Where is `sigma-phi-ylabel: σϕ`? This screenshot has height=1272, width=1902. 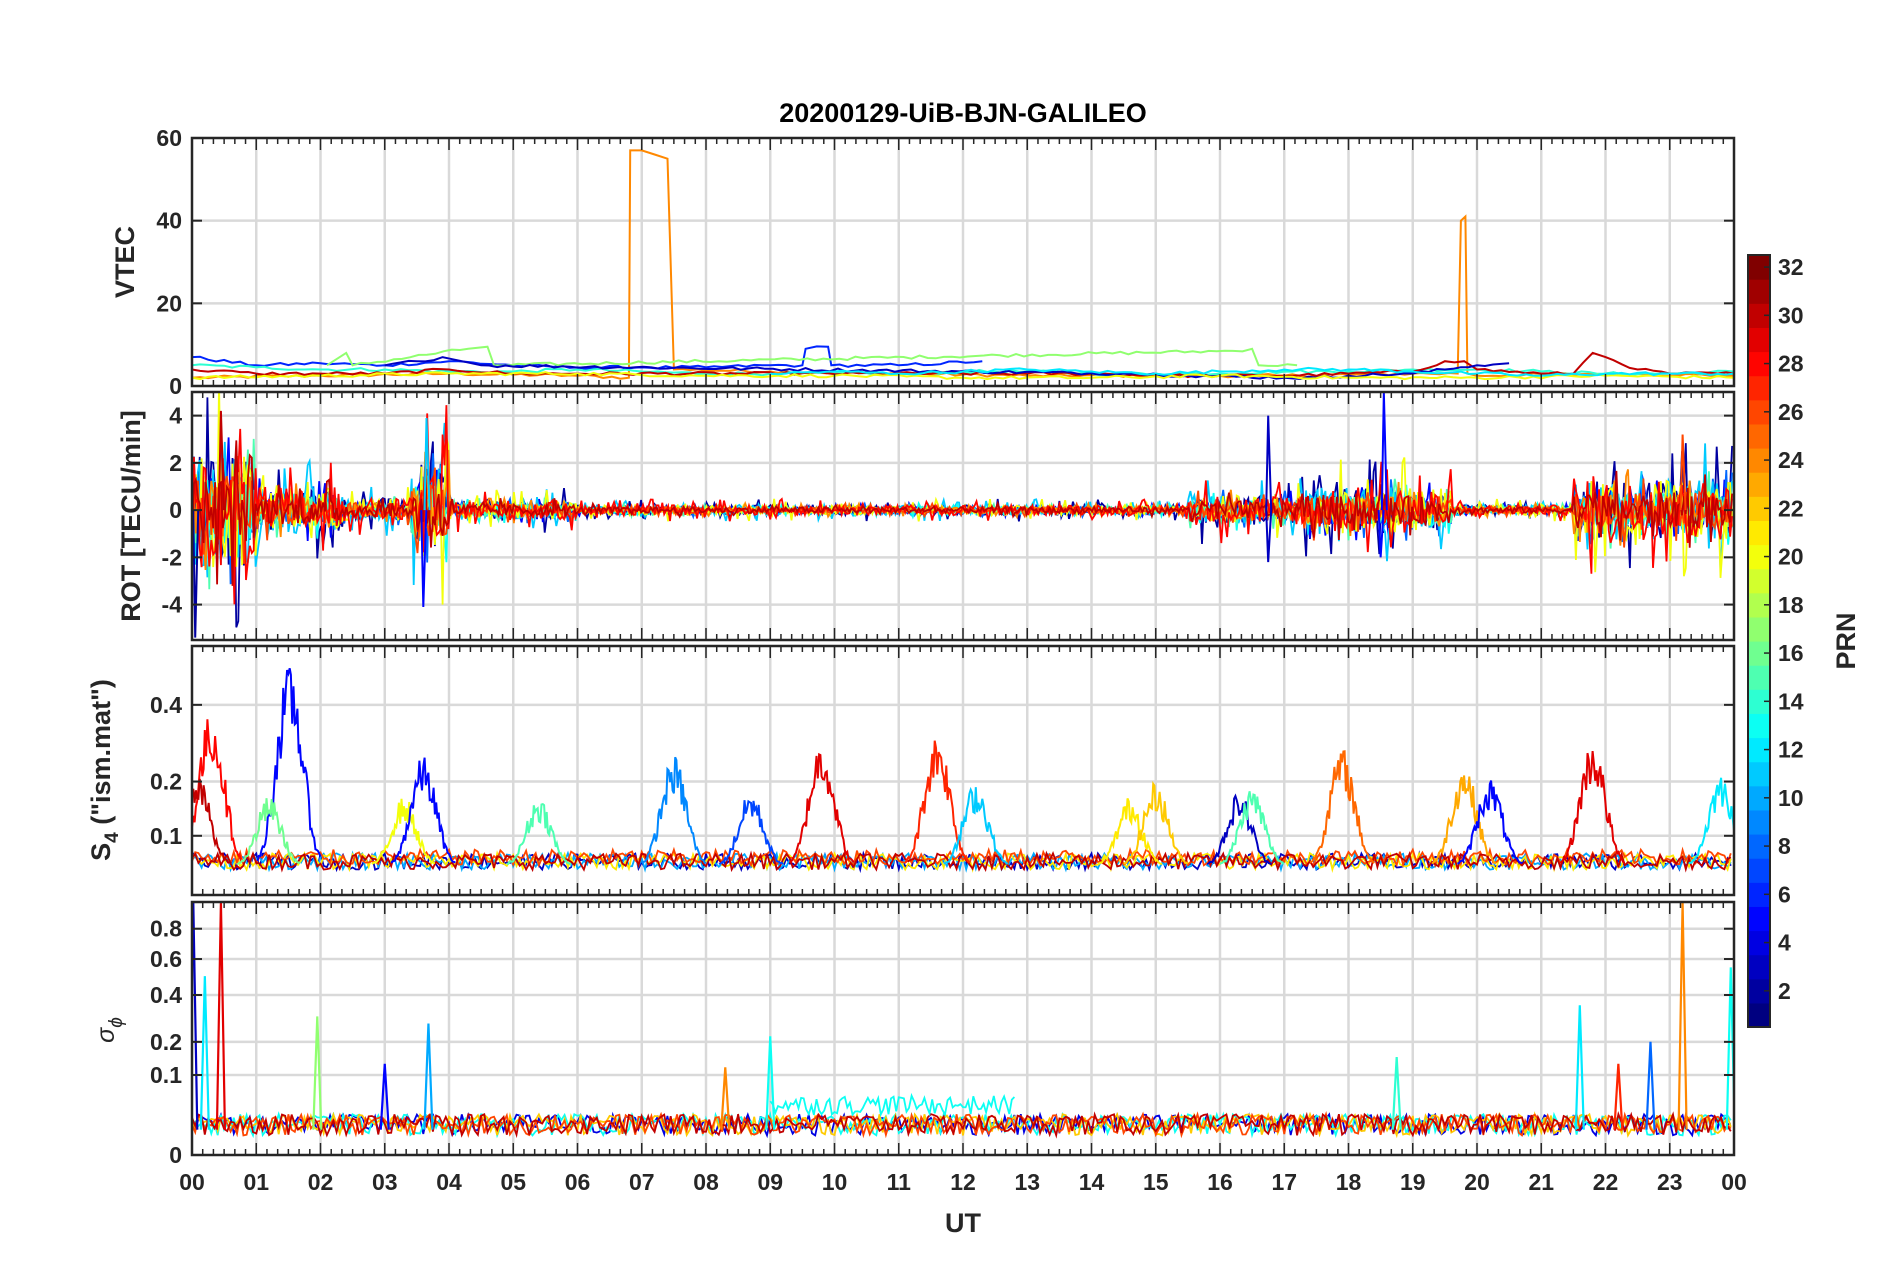 sigma-phi-ylabel: σϕ is located at coordinates (109, 1030).